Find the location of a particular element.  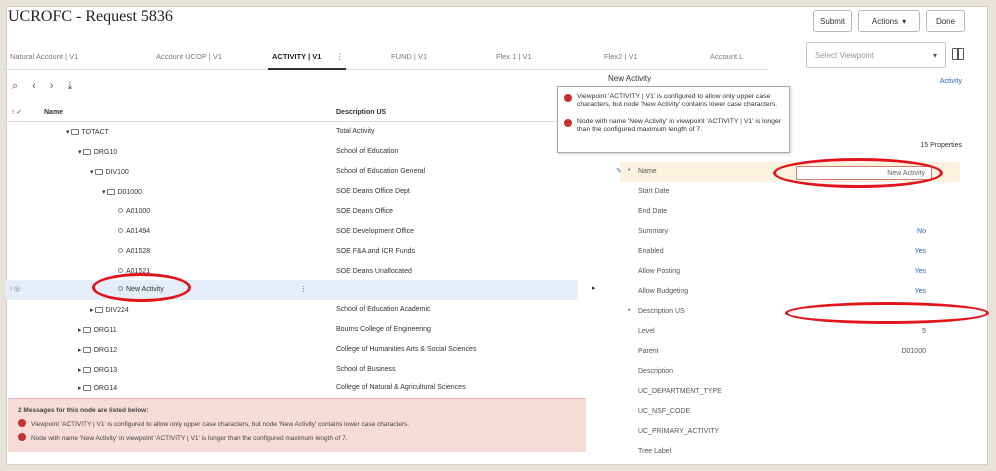

pane-splitter-handle: ▸ is located at coordinates (594, 288).